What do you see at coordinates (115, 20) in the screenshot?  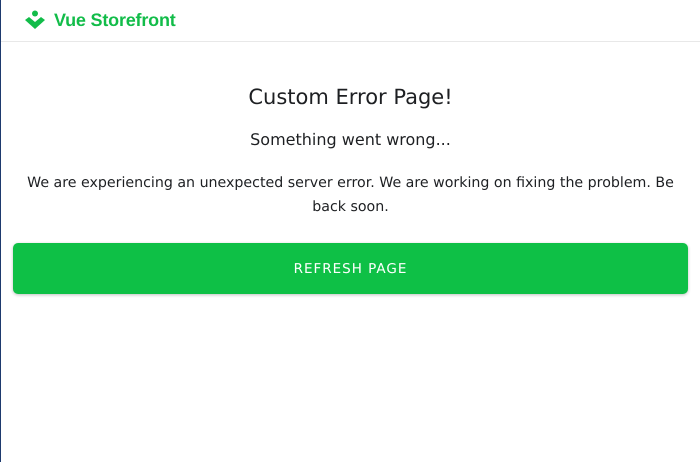 I see `logo-text: Vue Storefront` at bounding box center [115, 20].